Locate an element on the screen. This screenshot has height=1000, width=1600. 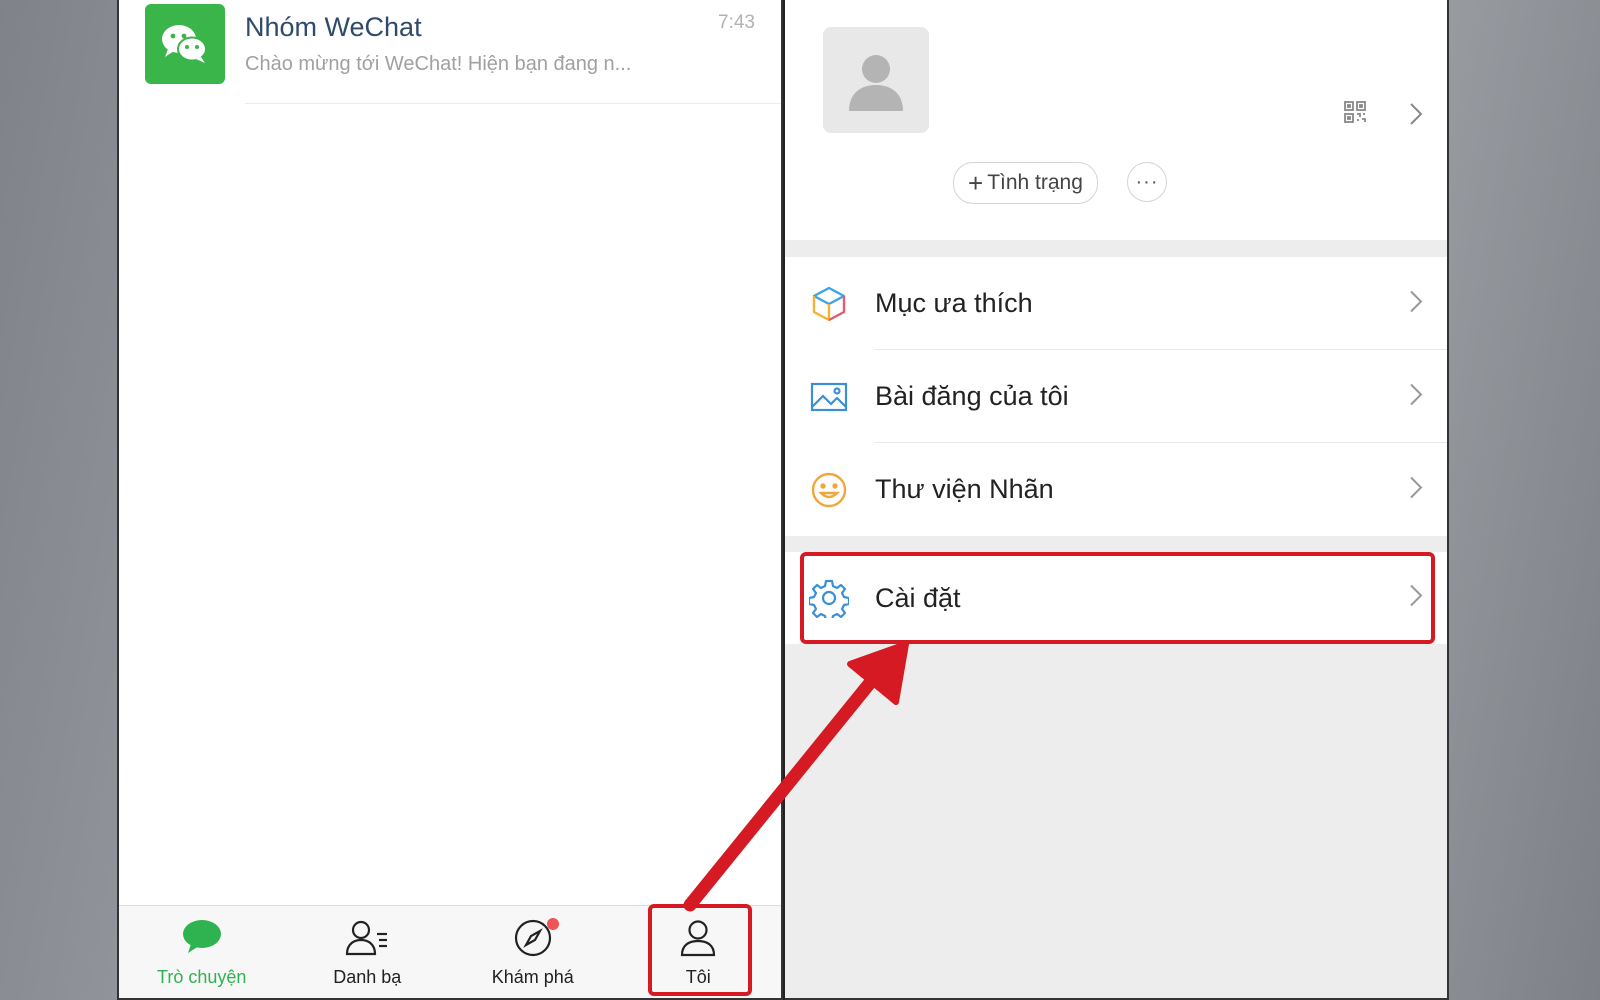
menu-item-my-posts: Bài đăng của tôi is located at coordinates (1115, 396).